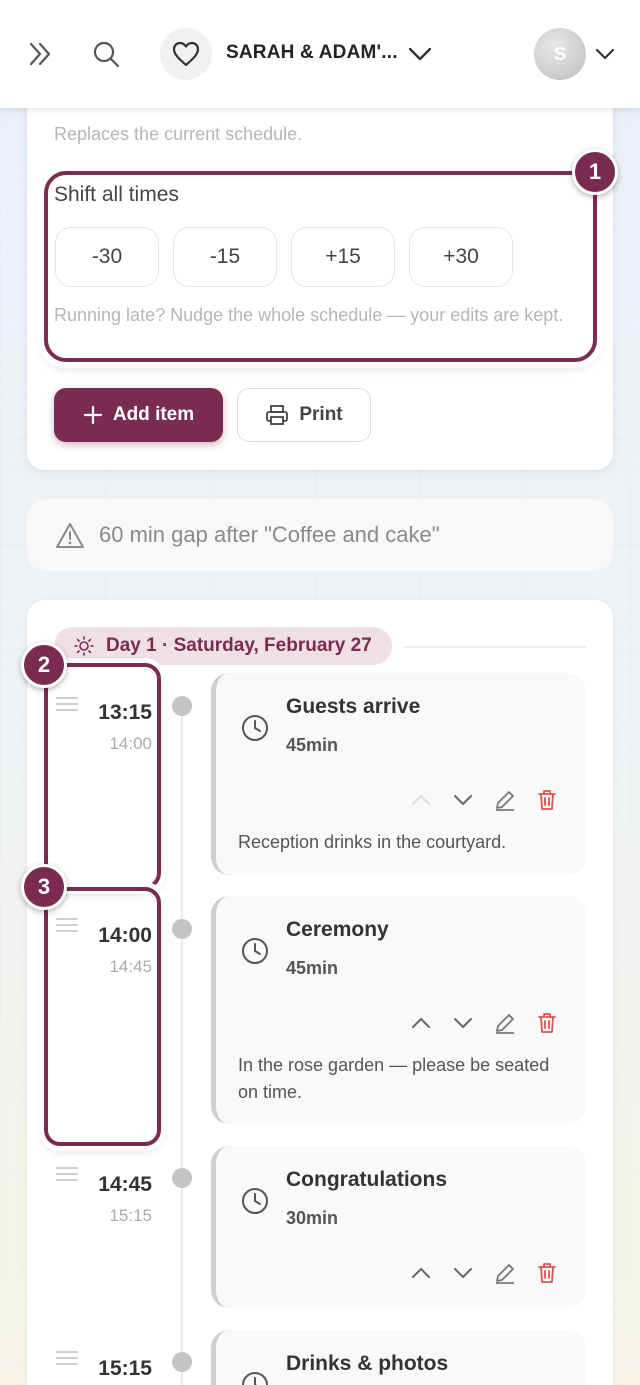  What do you see at coordinates (366, 1179) in the screenshot?
I see `event-title: Congratulations` at bounding box center [366, 1179].